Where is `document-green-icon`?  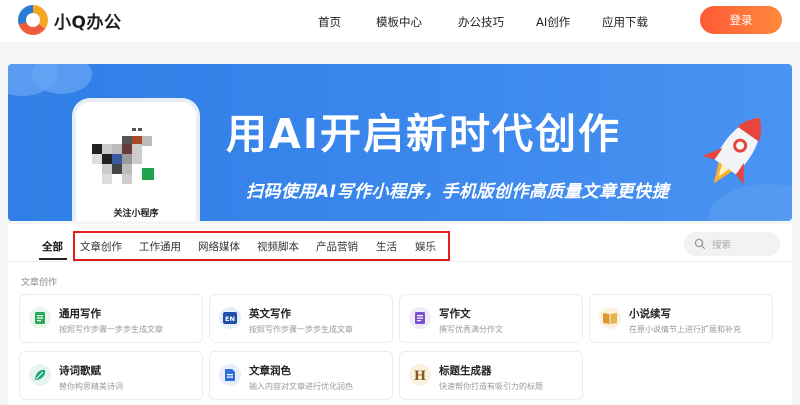
document-green-icon is located at coordinates (40, 318).